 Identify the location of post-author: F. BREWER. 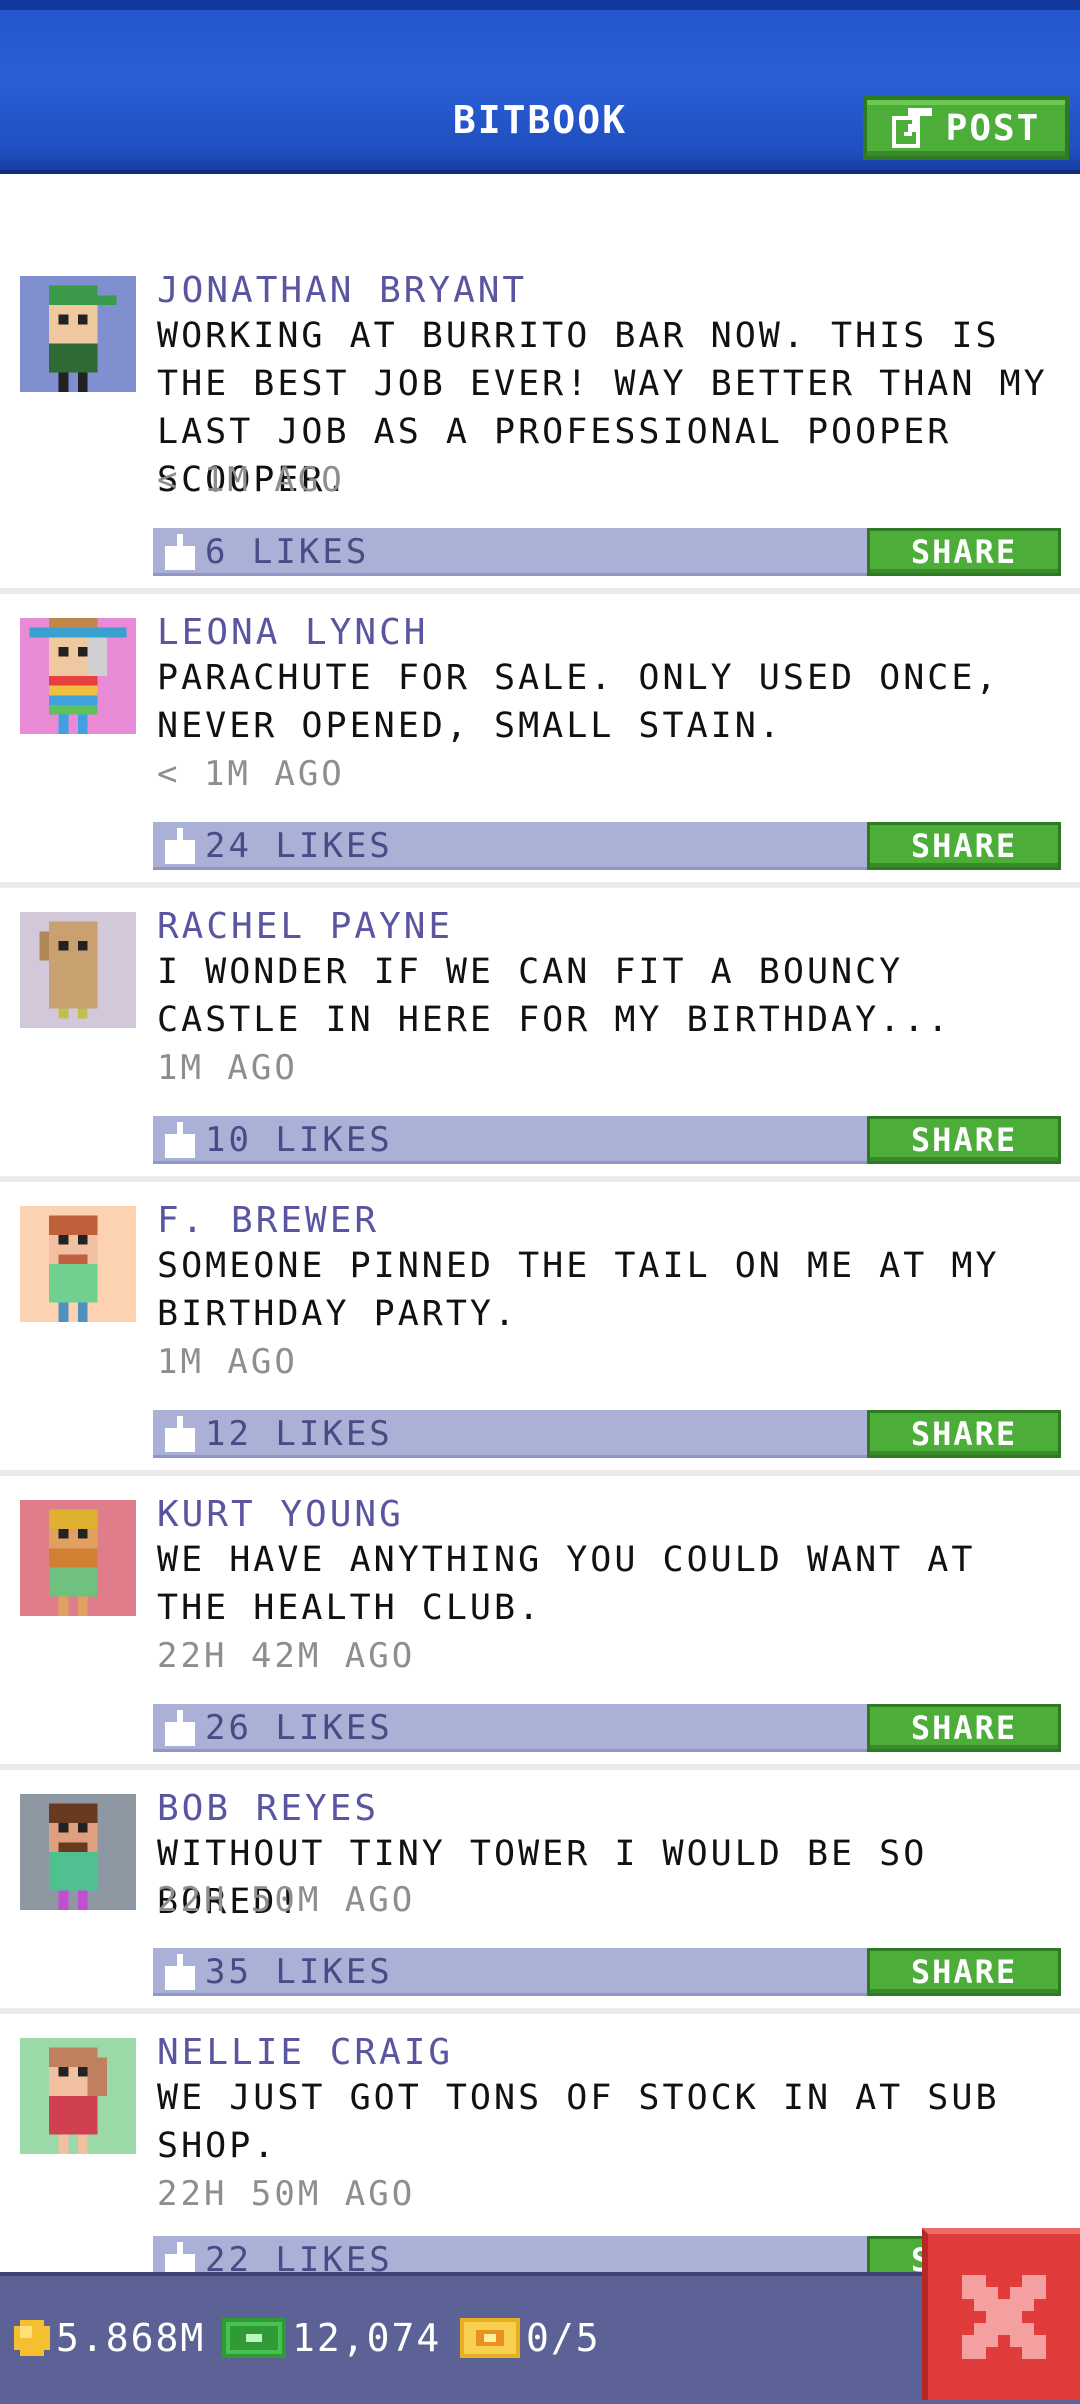
(268, 1220).